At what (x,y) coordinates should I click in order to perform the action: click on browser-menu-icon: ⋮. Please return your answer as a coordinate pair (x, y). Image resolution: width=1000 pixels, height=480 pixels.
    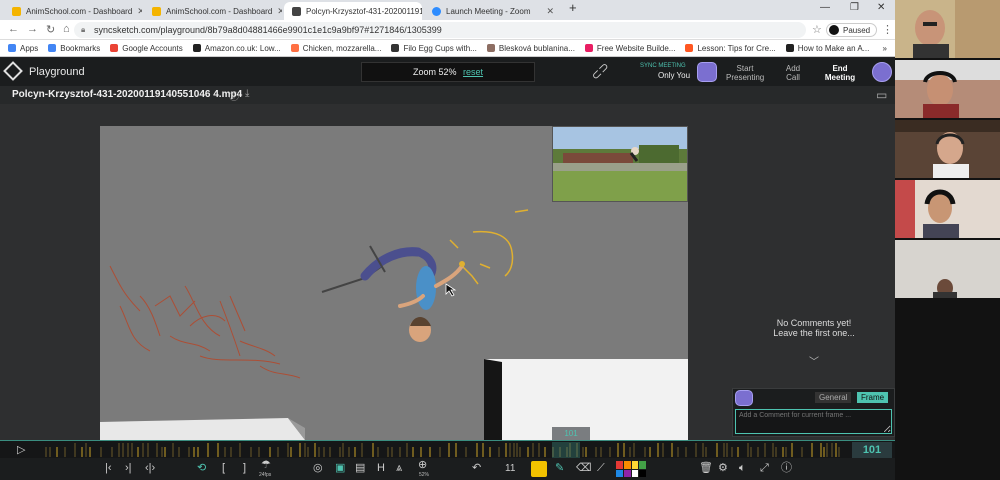
    Looking at the image, I should click on (887, 29).